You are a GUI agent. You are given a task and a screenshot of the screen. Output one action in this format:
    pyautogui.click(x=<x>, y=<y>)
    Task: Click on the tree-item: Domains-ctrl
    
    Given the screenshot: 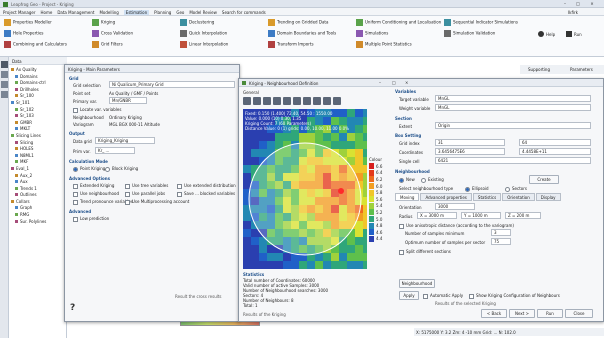 What is the action you would take?
    pyautogui.click(x=39, y=83)
    